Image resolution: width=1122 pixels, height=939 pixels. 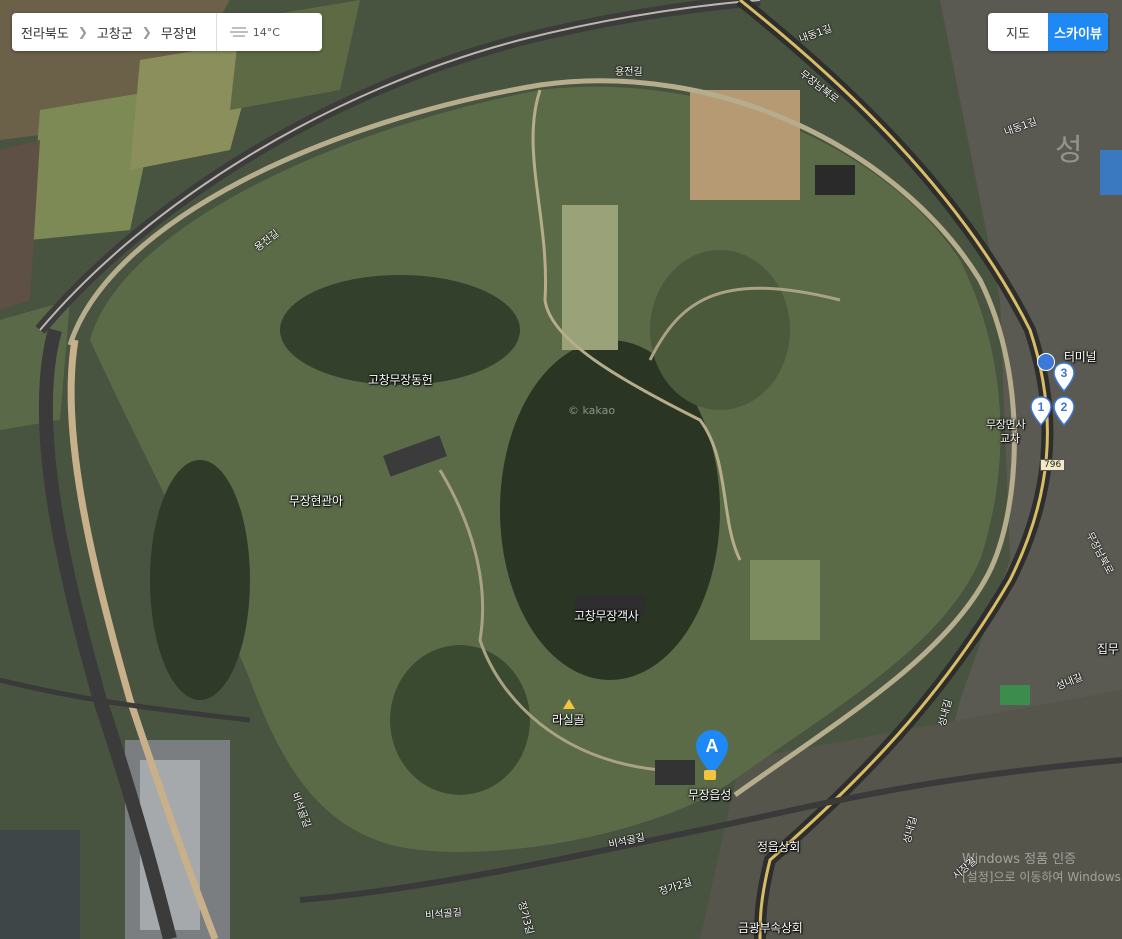 I want to click on breadcrumb-province: 전라북도, so click(x=45, y=32).